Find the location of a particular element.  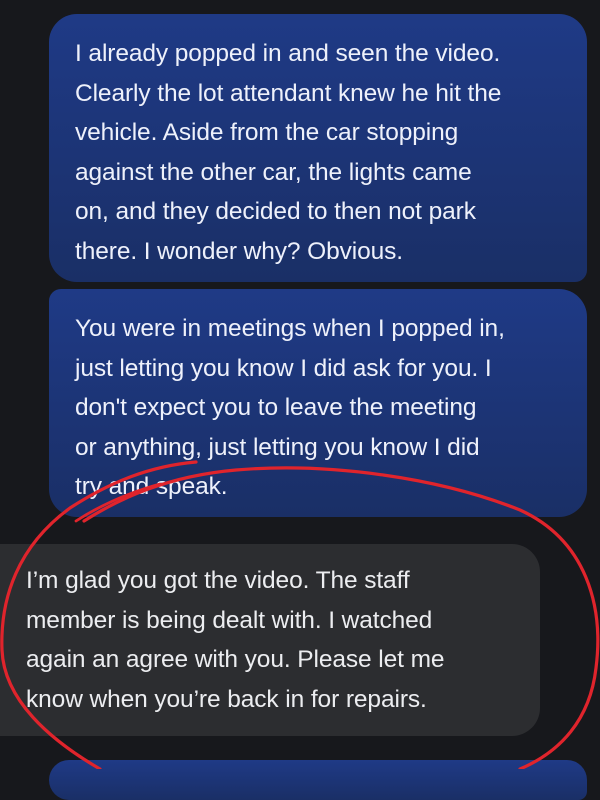

message-text-line: on, and they decided to then not park is located at coordinates (275, 211).